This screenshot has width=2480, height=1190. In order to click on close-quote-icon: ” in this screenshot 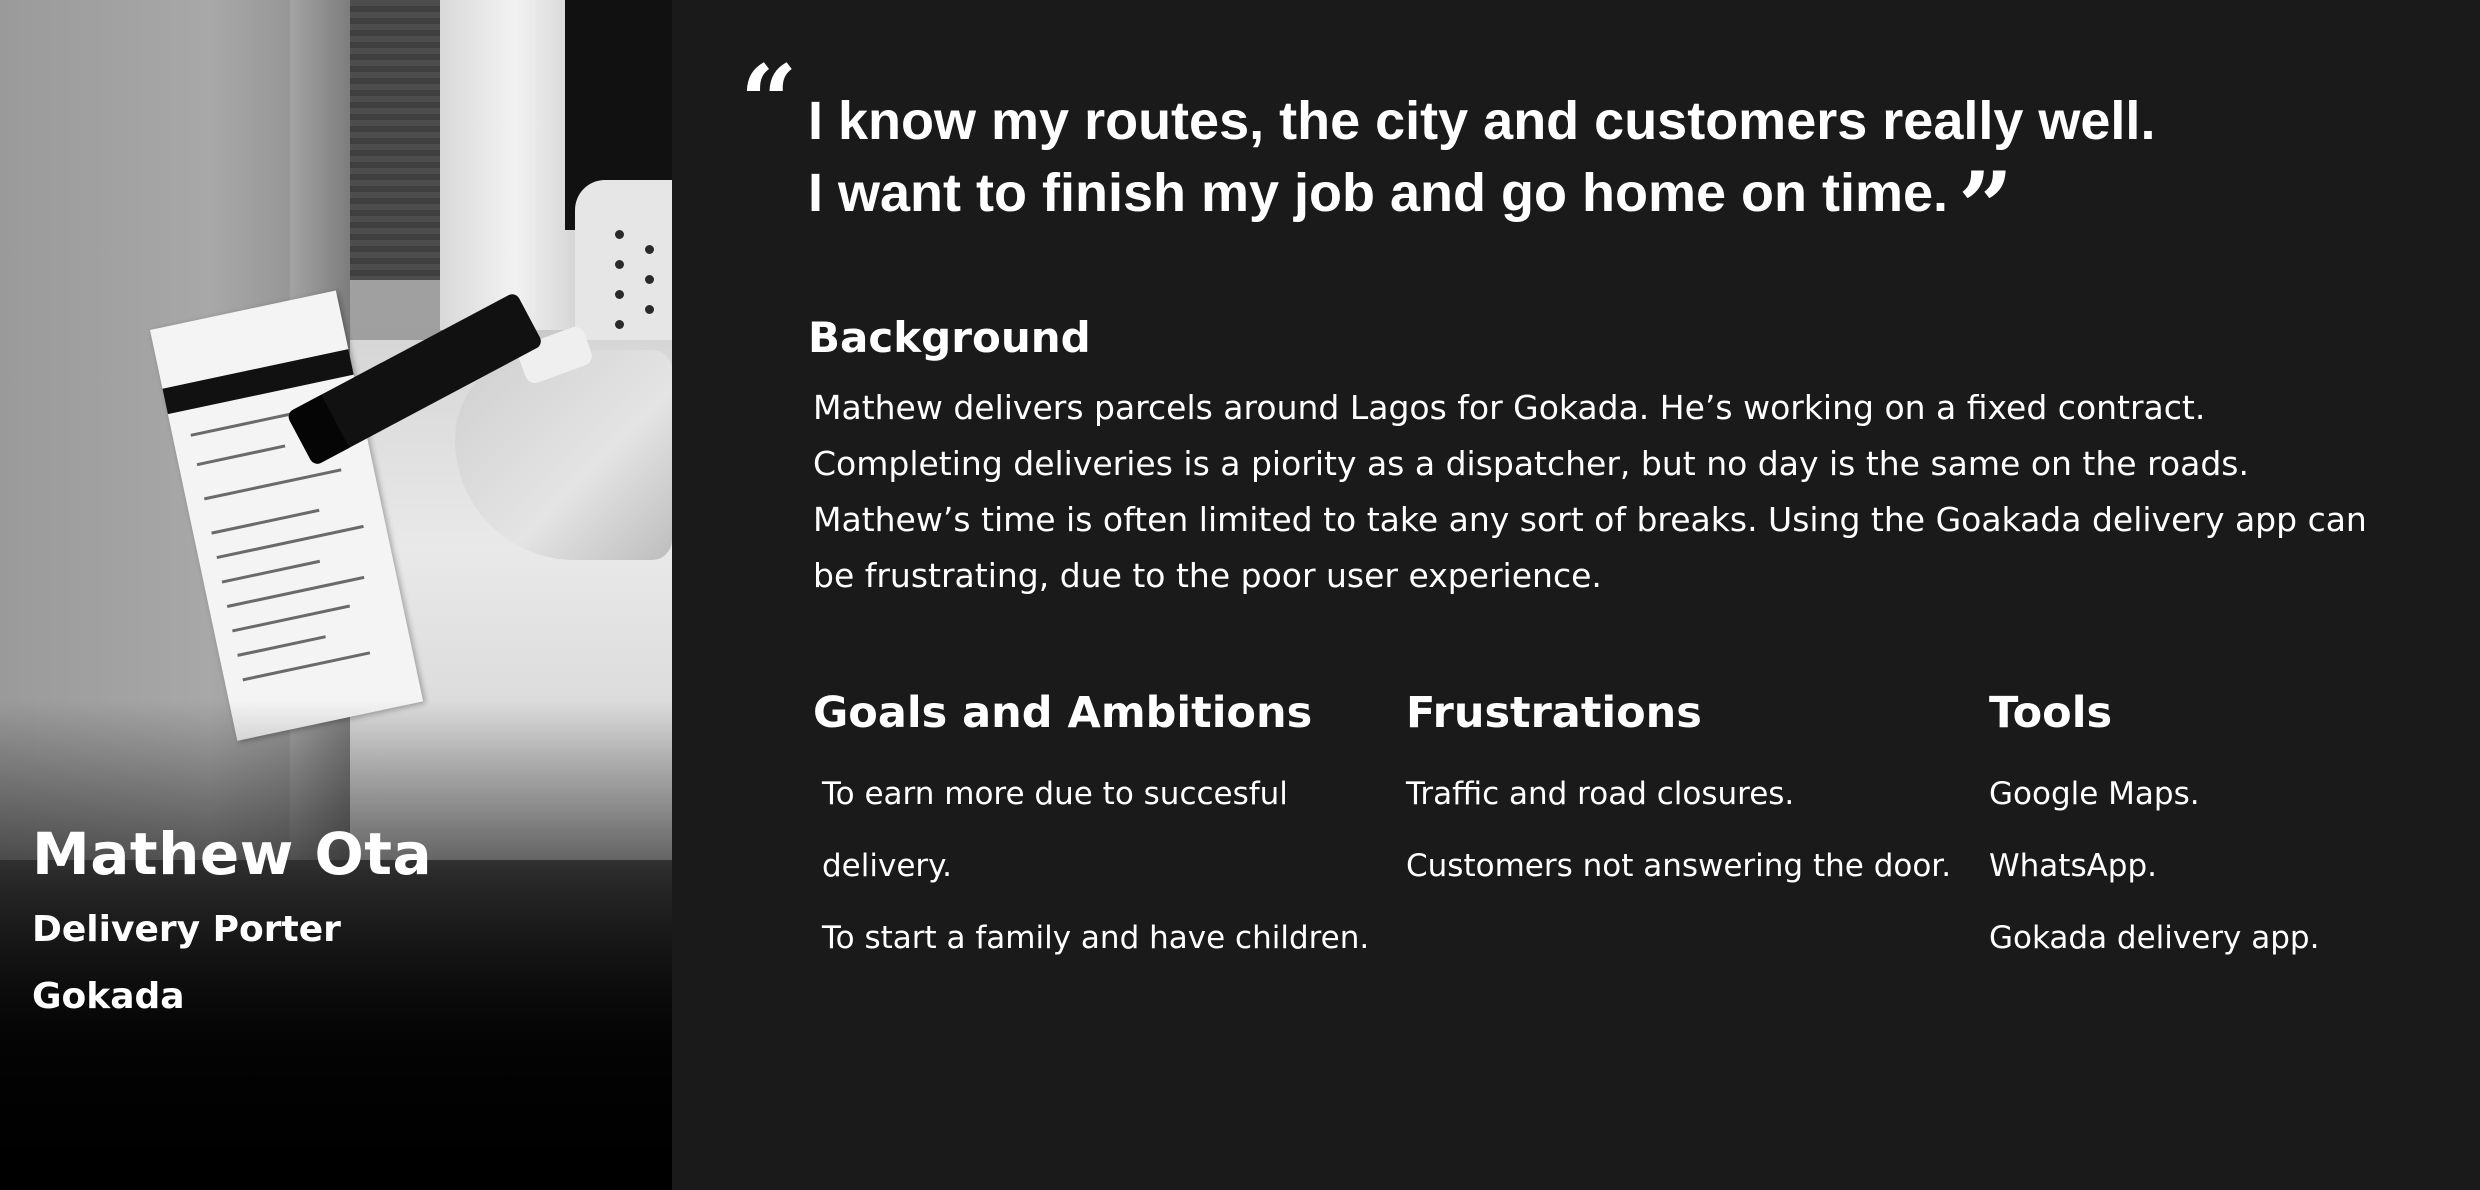, I will do `click(1986, 207)`.